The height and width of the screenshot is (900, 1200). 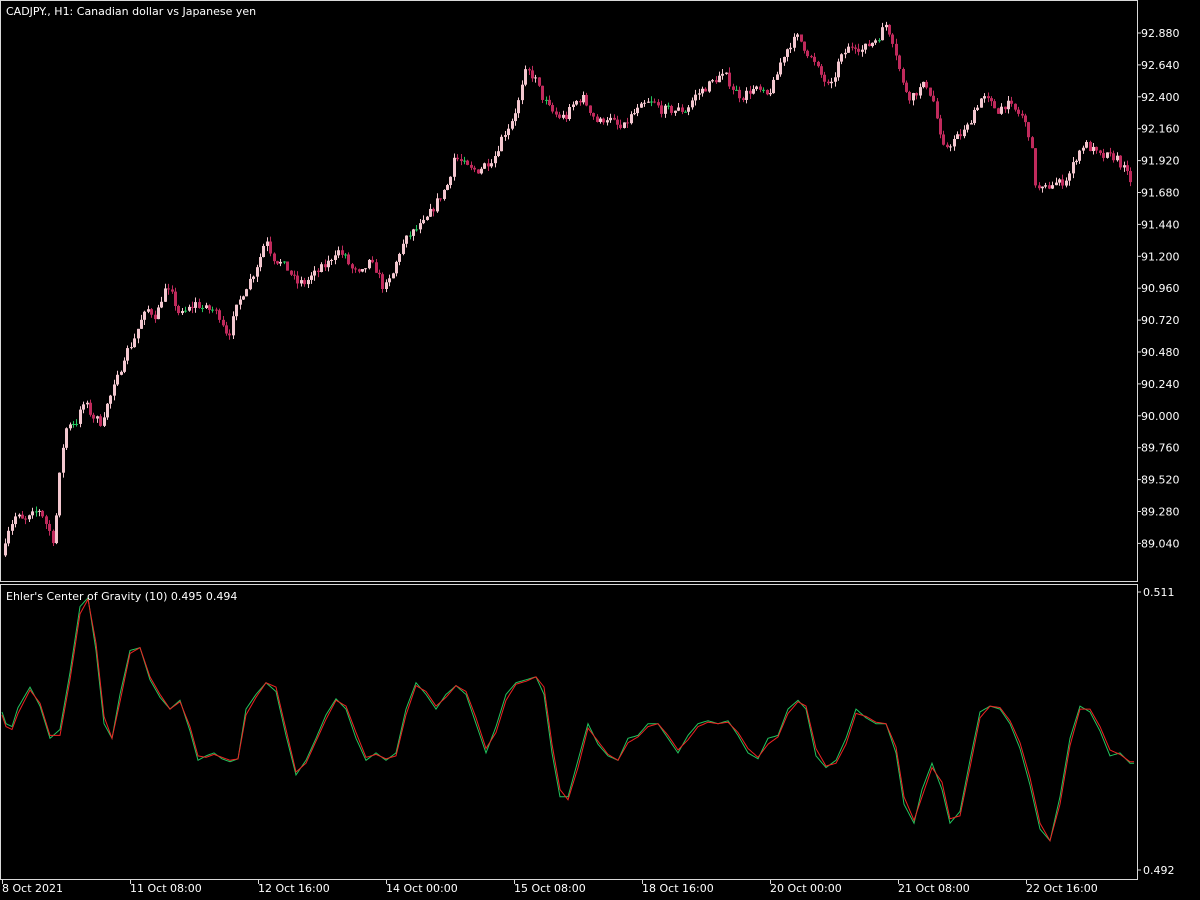 I want to click on price-tick-label: 92.880, so click(x=1160, y=33).